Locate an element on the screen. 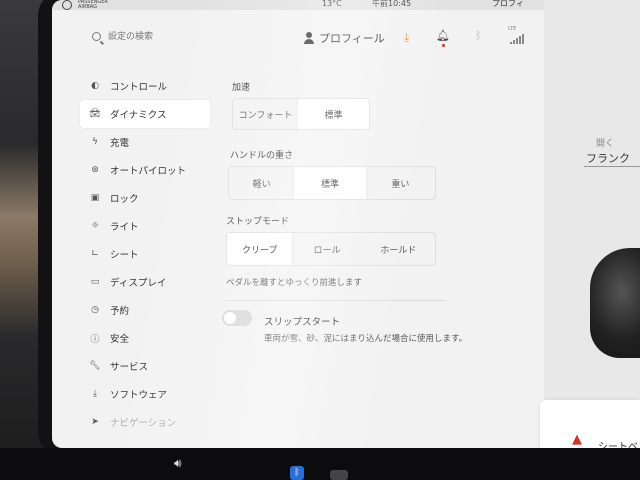 This screenshot has width=640, height=480. sidebar-item-label: コントロール is located at coordinates (139, 87).